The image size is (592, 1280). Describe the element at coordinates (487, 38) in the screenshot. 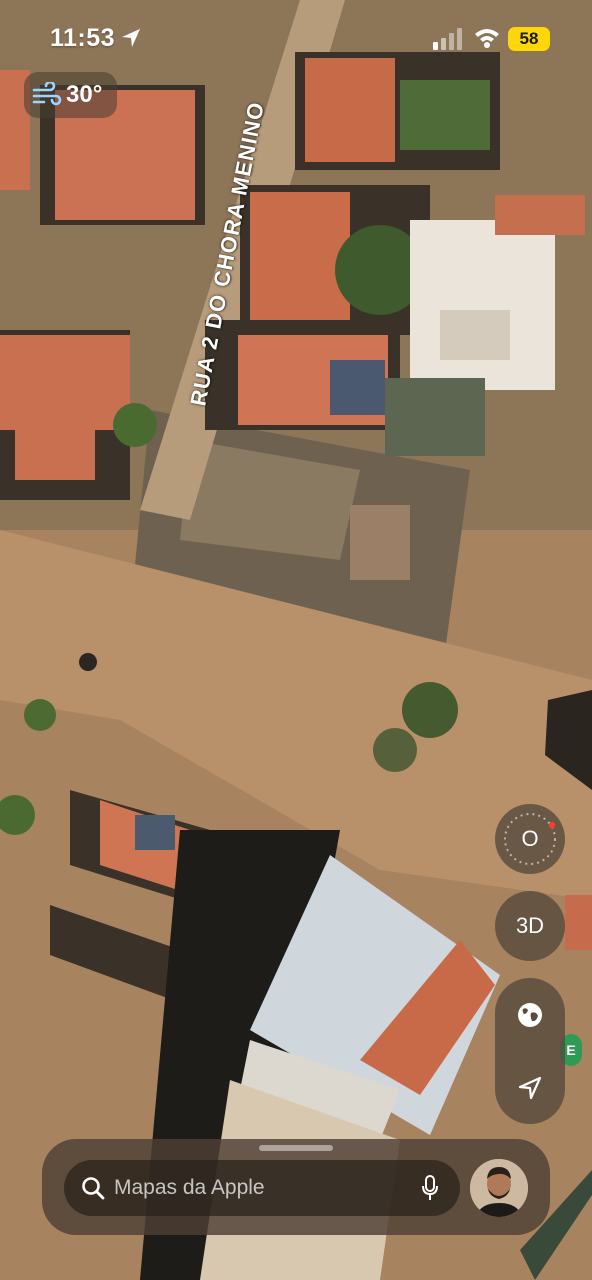

I see `wifi-icon` at that location.